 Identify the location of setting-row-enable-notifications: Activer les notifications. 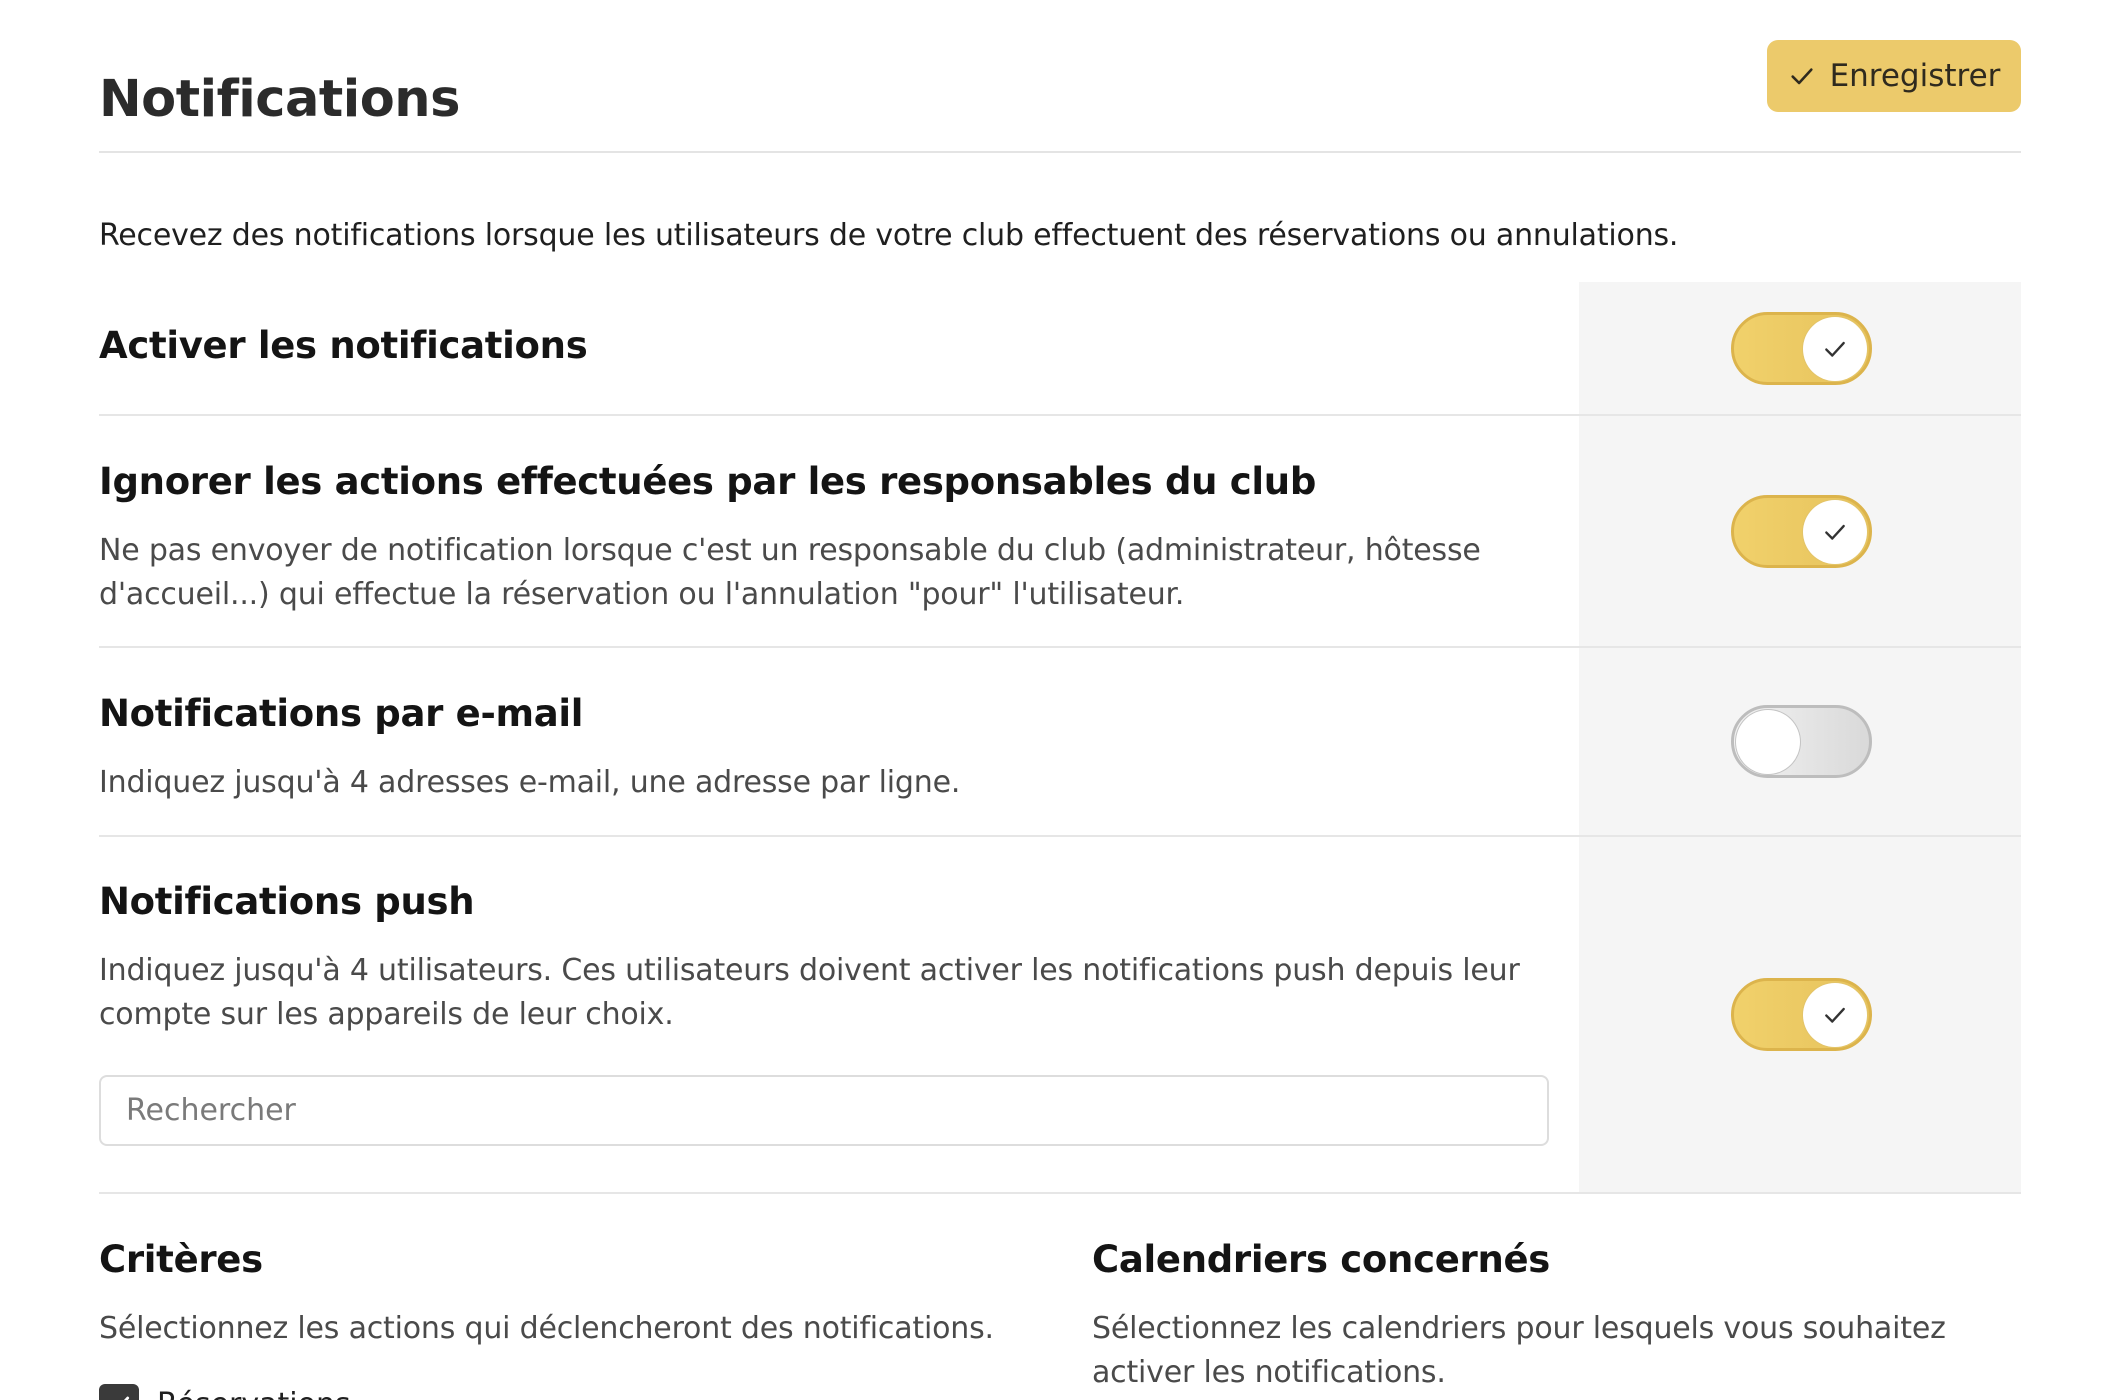
(1060, 349).